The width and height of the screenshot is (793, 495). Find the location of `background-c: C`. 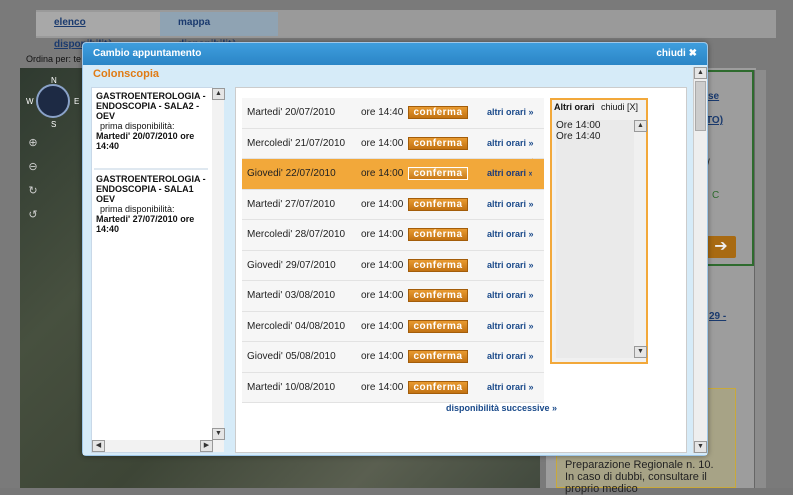

background-c: C is located at coordinates (716, 195).